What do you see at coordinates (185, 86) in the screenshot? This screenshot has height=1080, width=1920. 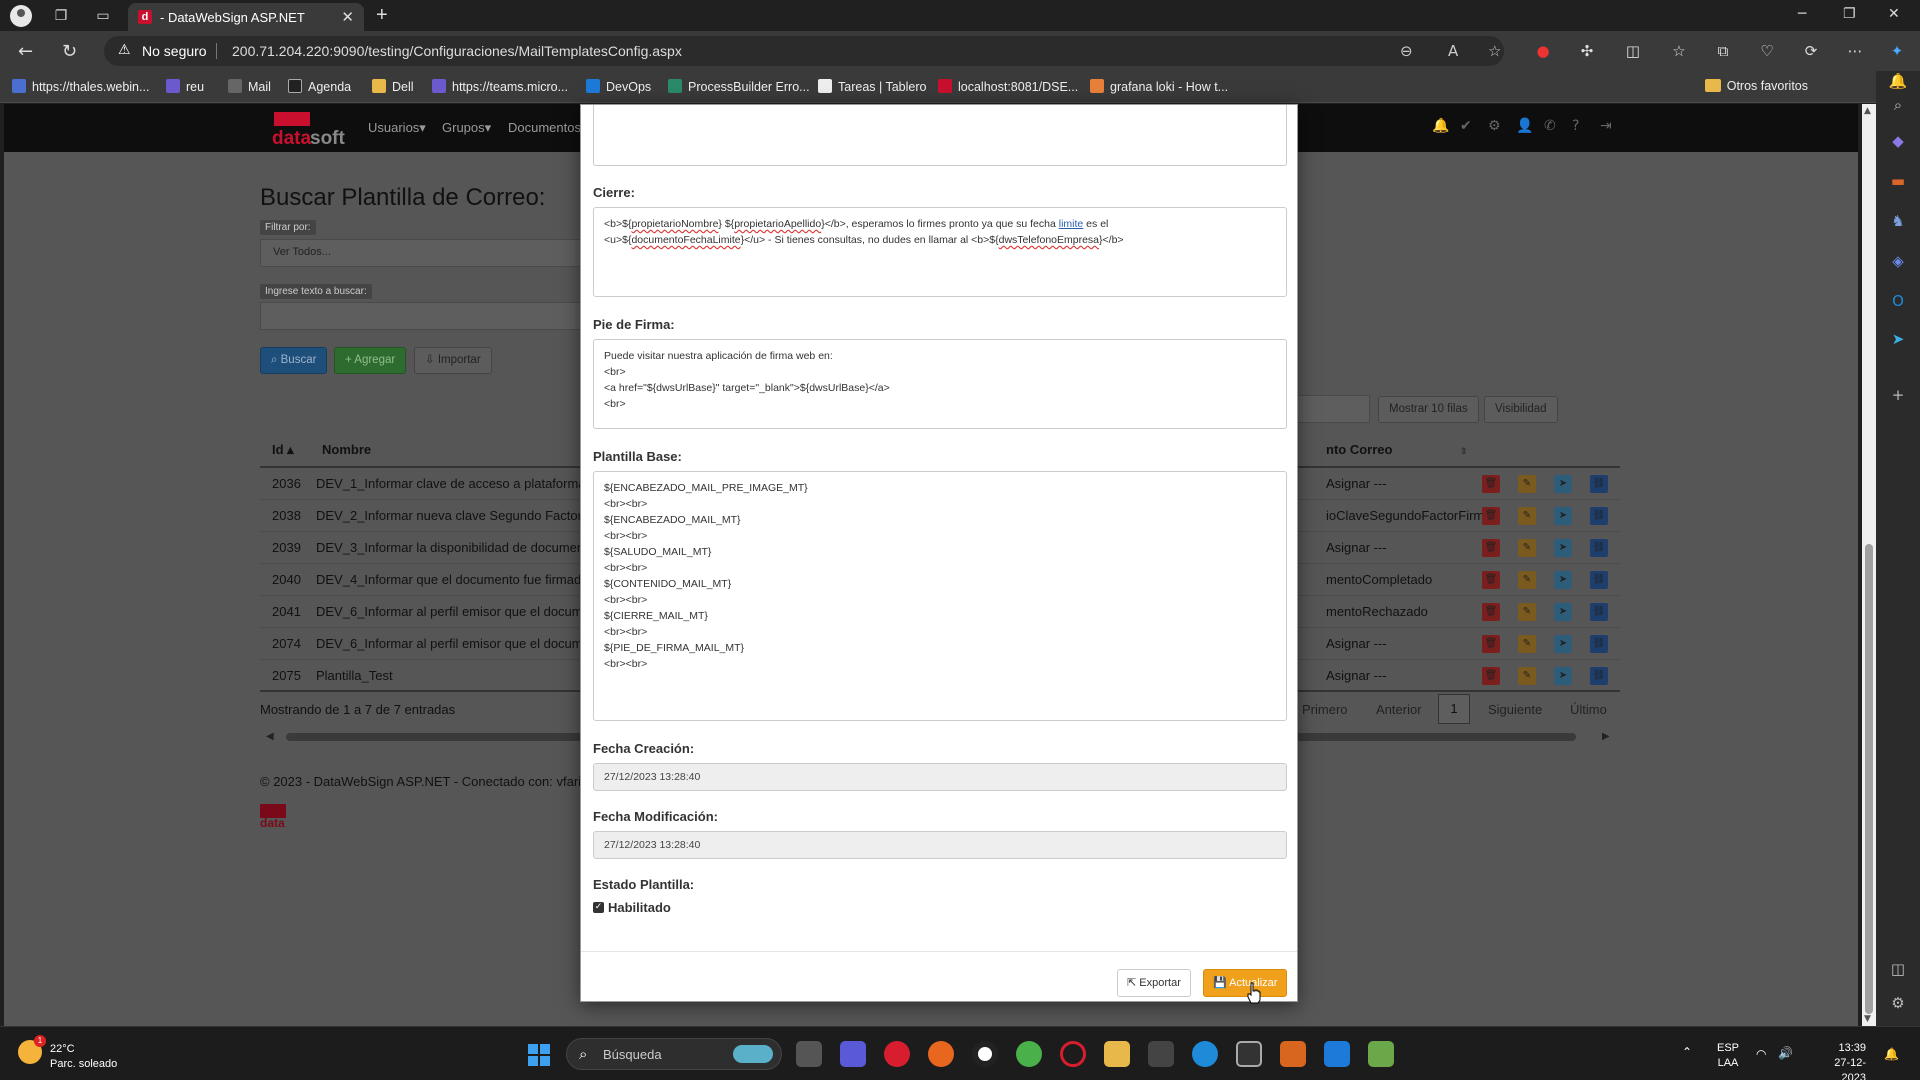 I see `bookmark-item: reu` at bounding box center [185, 86].